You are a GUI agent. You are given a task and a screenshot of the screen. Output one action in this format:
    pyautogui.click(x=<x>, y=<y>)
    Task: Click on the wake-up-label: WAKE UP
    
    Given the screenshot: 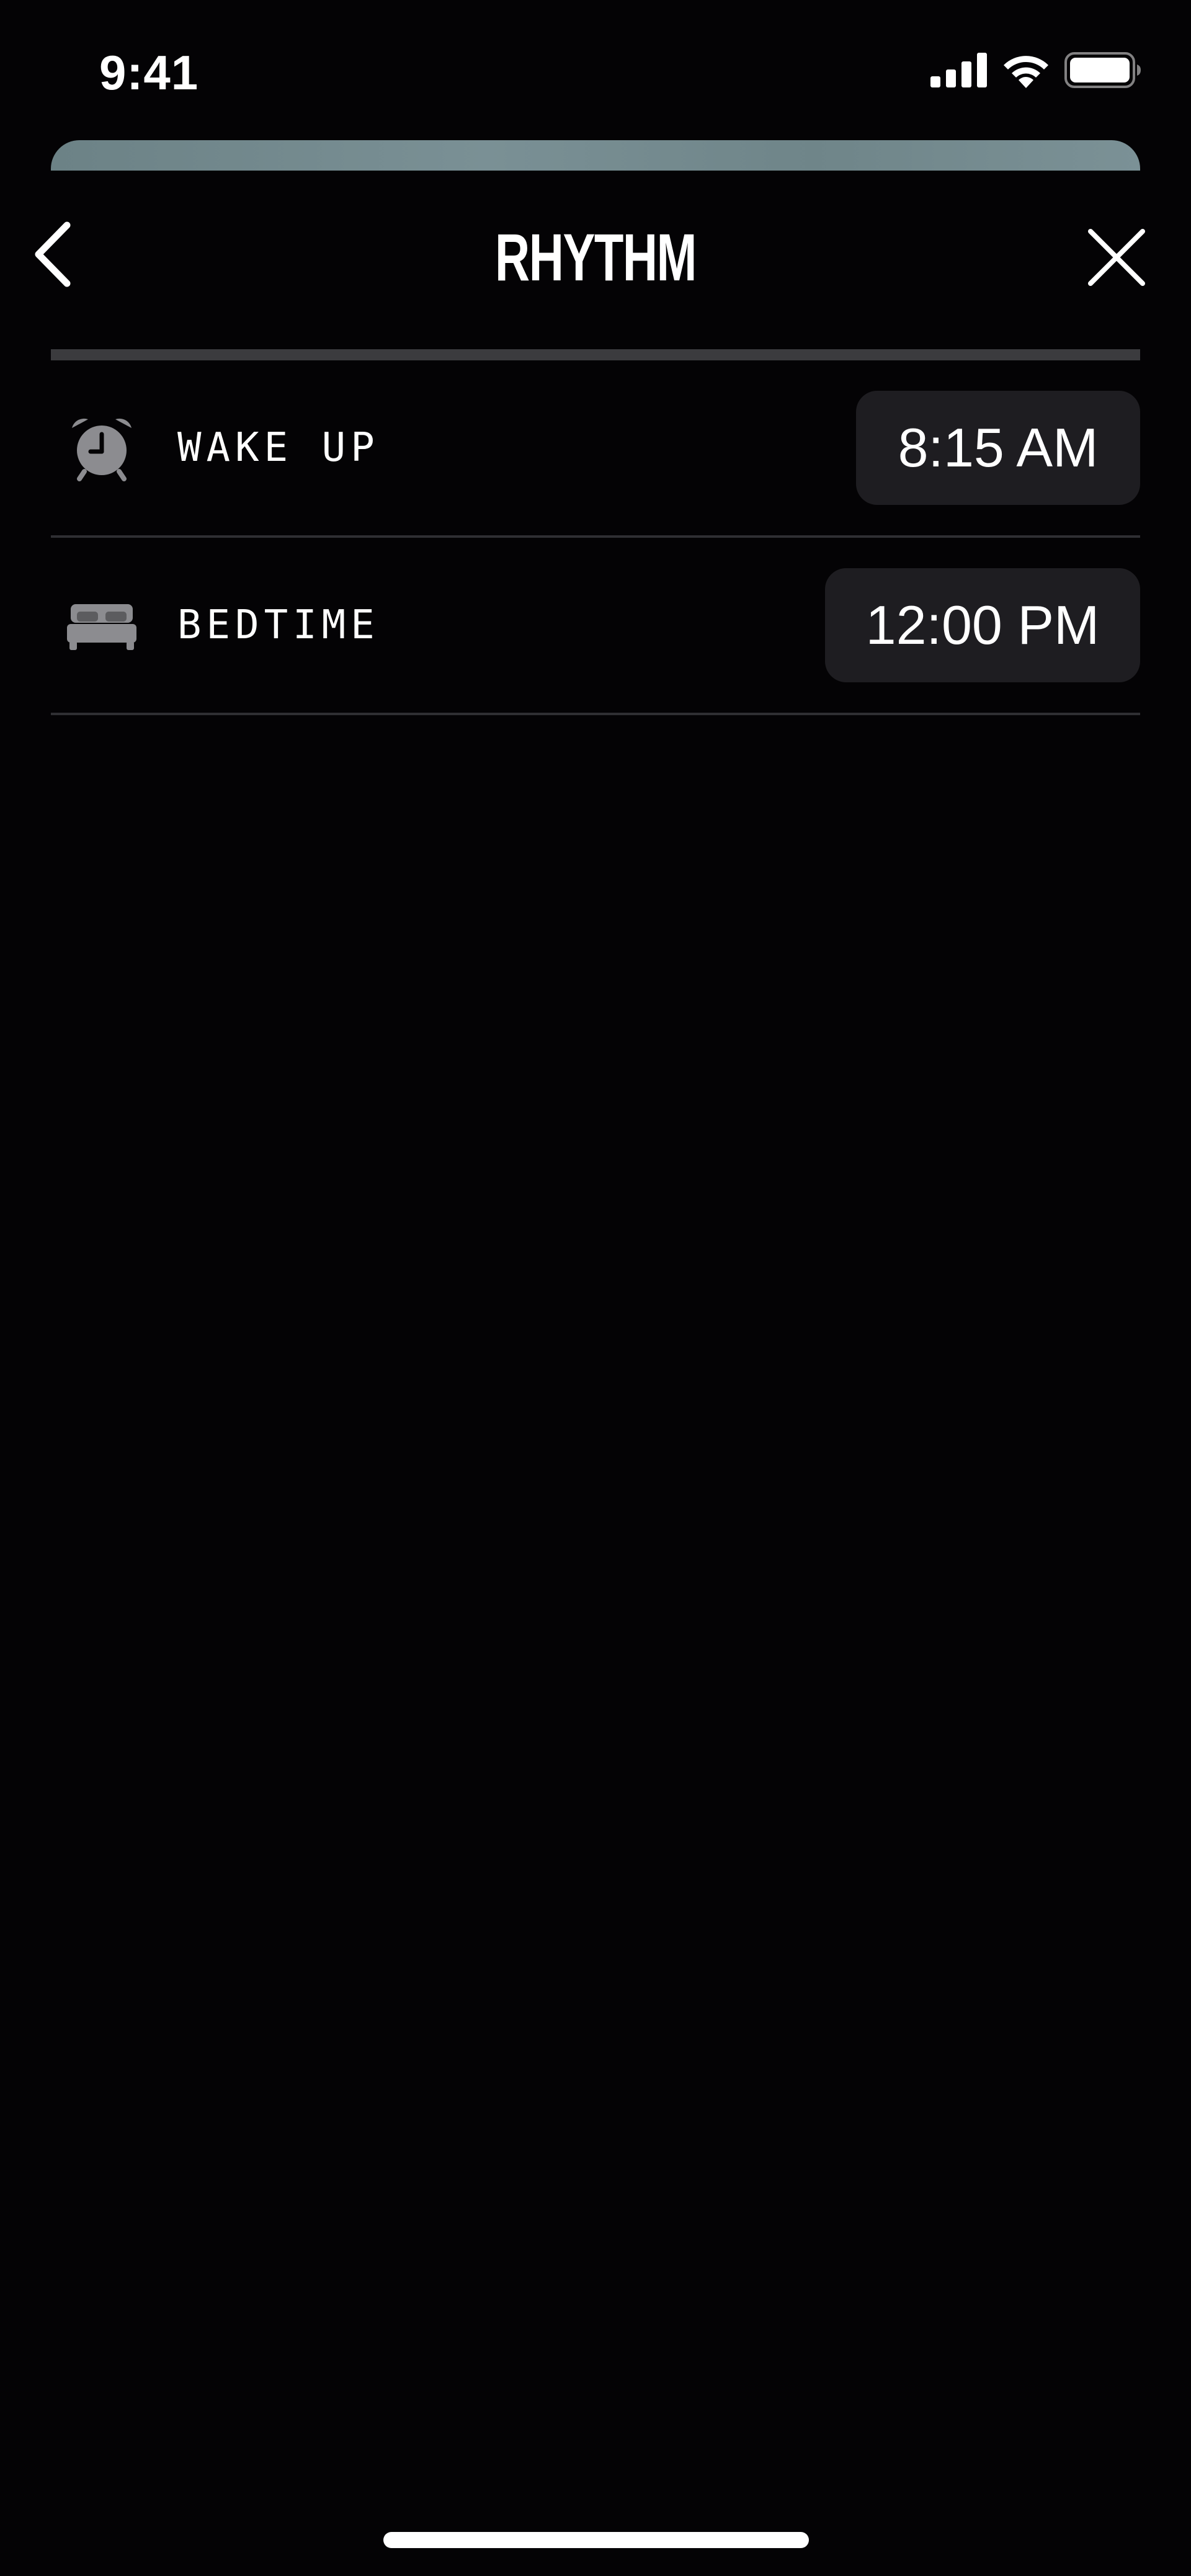 What is the action you would take?
    pyautogui.click(x=278, y=448)
    